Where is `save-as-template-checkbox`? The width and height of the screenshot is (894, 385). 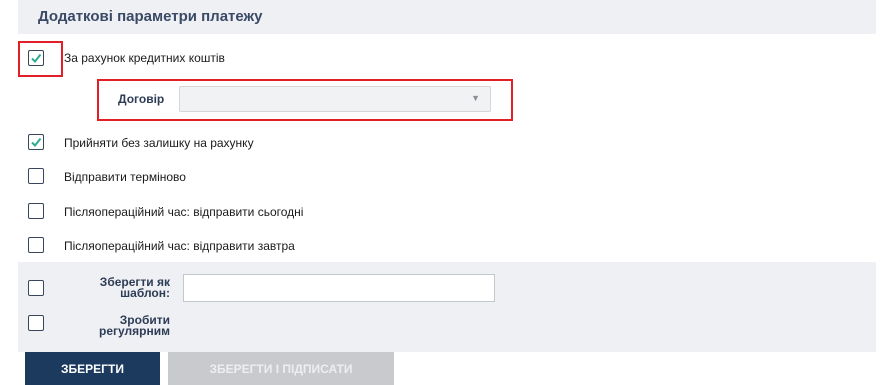 save-as-template-checkbox is located at coordinates (36, 288).